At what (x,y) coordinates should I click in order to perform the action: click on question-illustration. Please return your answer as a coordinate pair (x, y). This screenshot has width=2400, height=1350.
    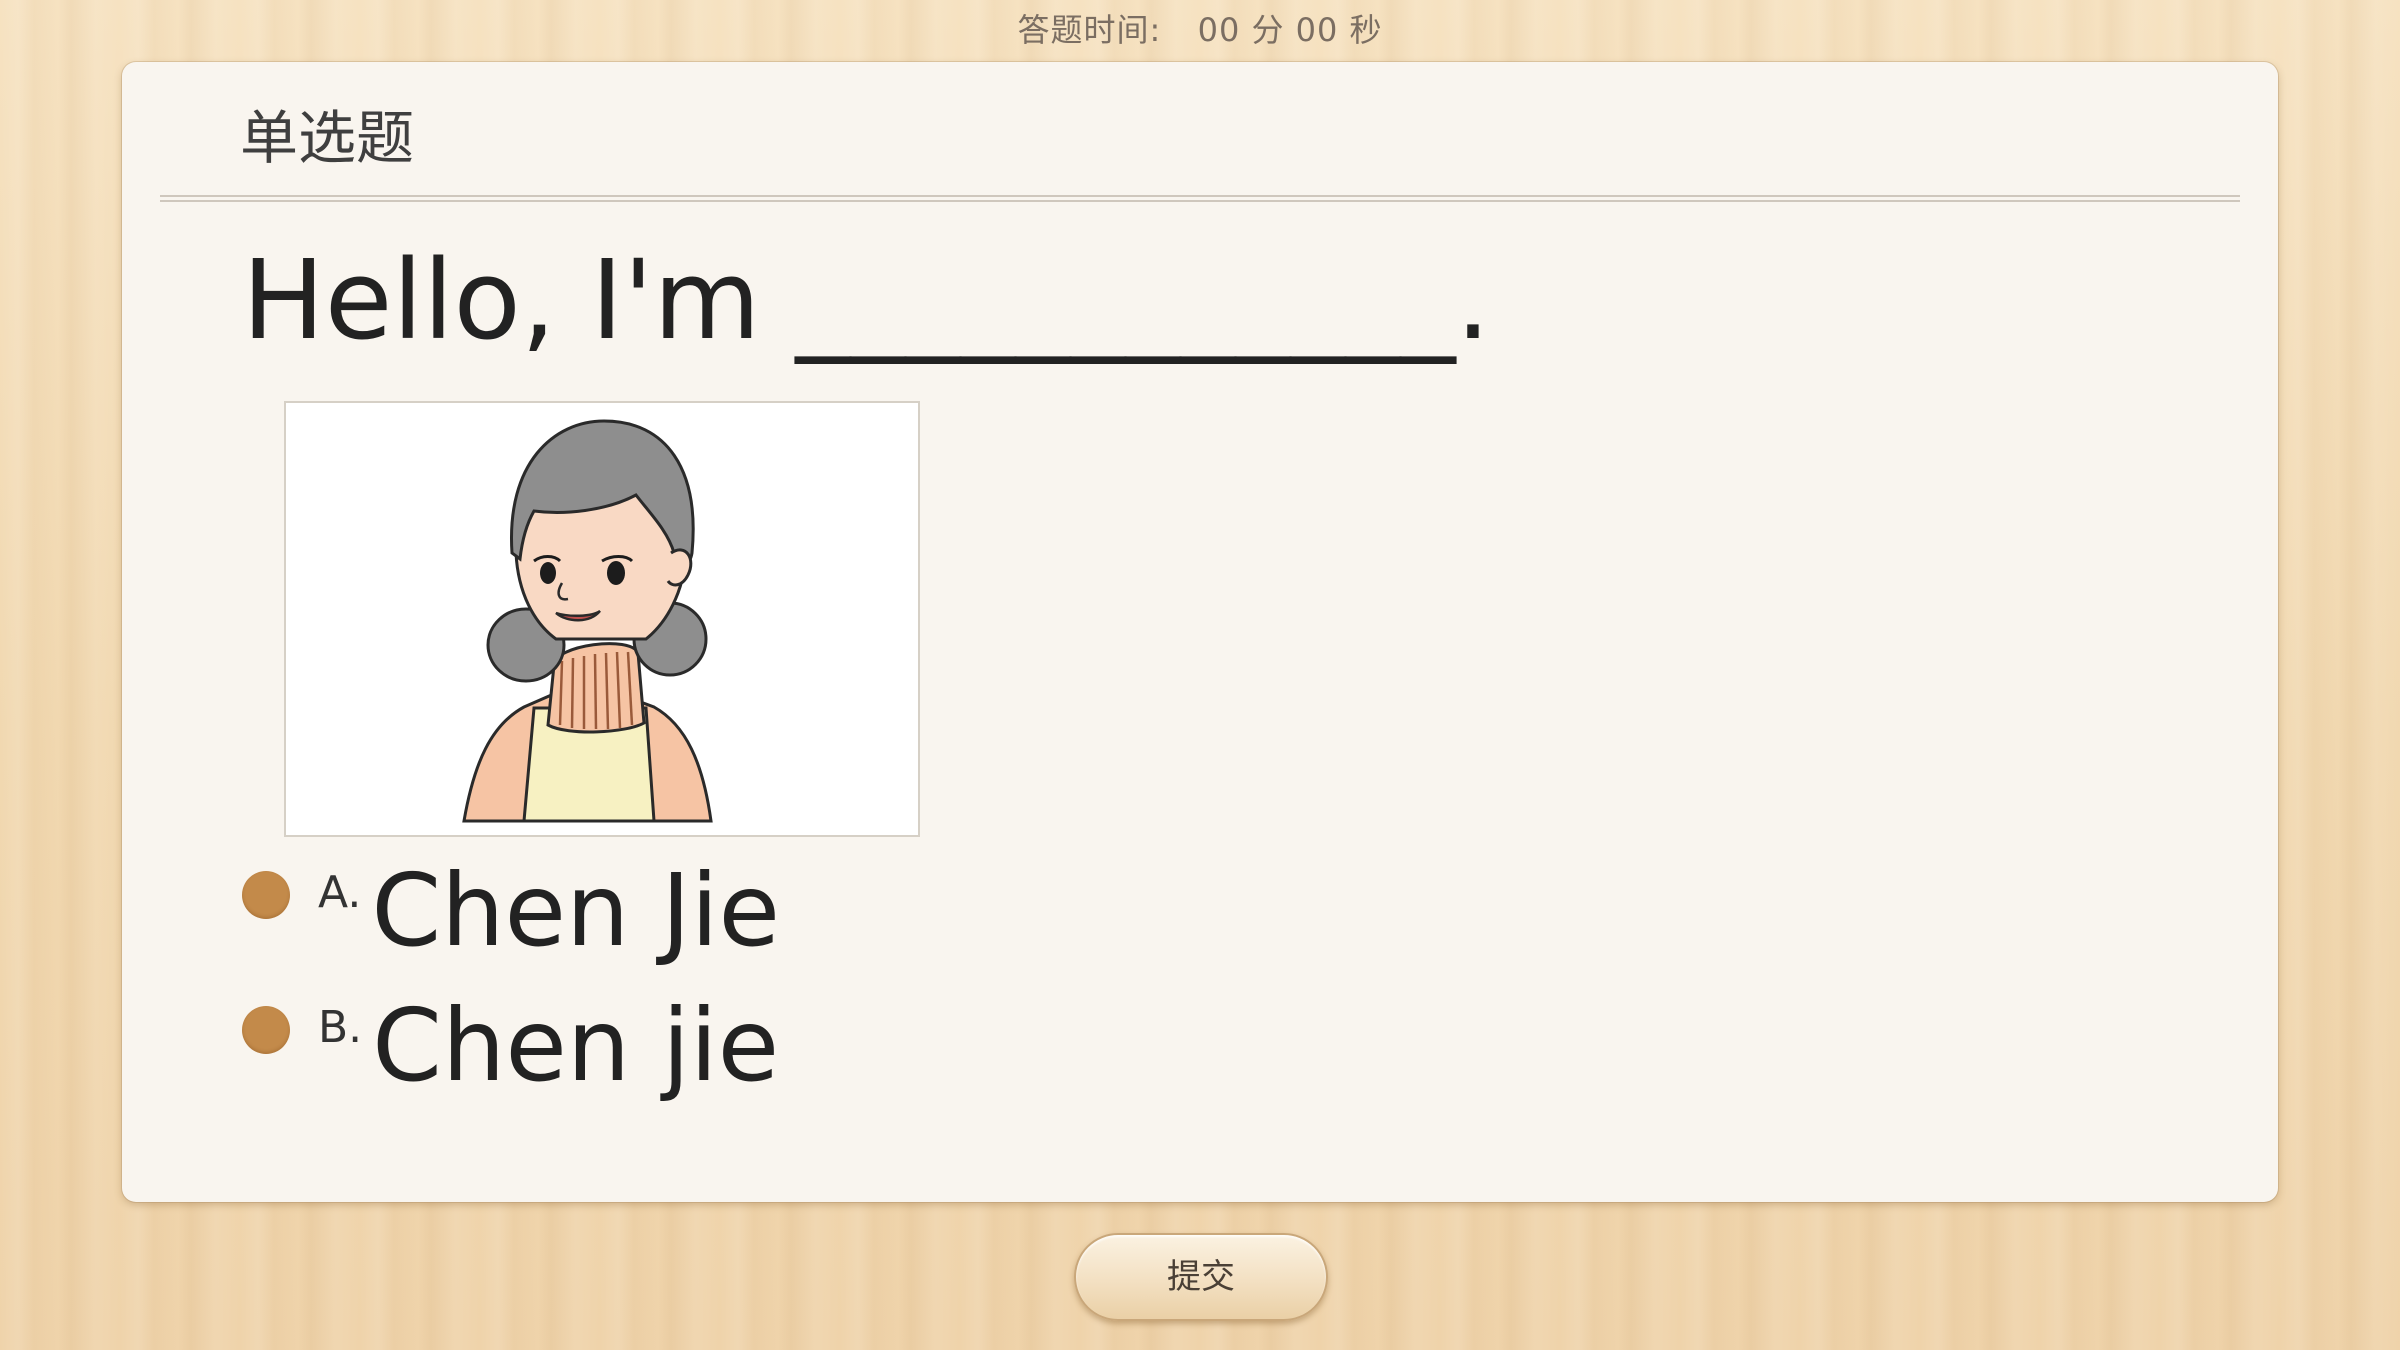
    Looking at the image, I should click on (602, 619).